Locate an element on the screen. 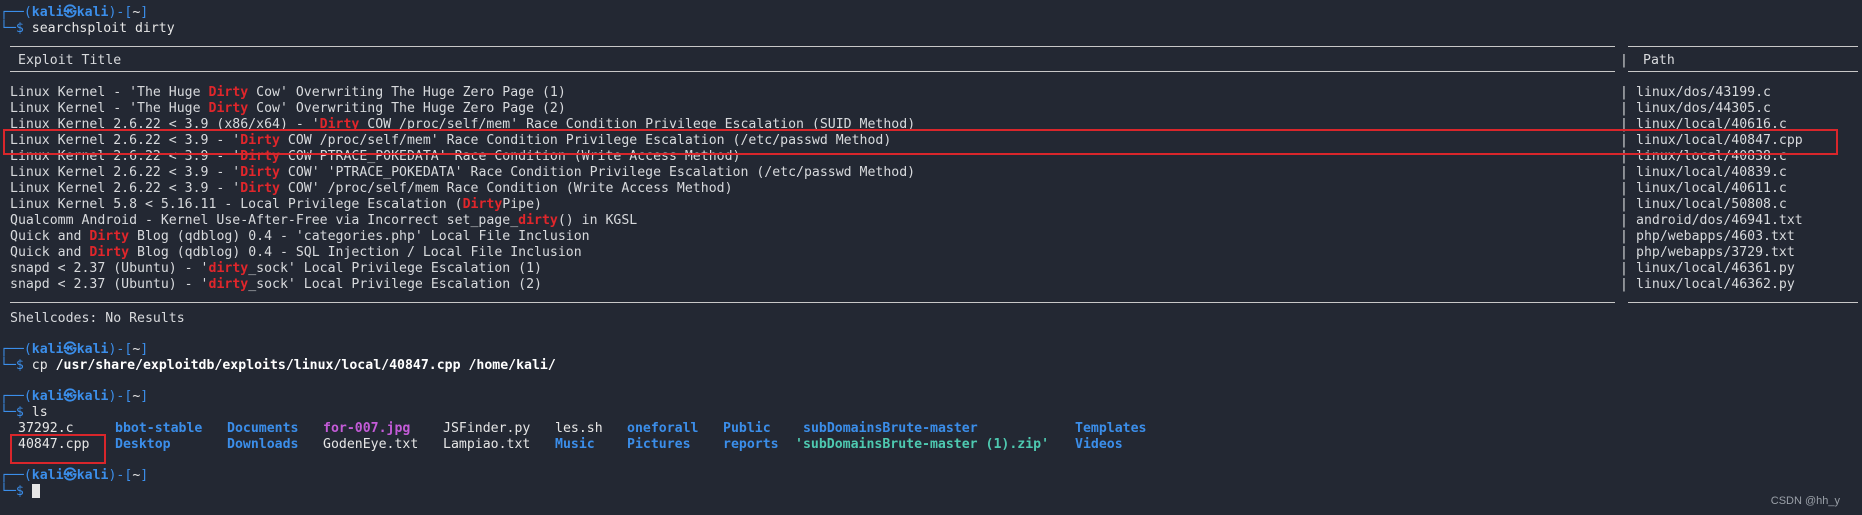 This screenshot has height=515, width=1862. command-line-1: └─$ searchsploit dirty is located at coordinates (87, 28).